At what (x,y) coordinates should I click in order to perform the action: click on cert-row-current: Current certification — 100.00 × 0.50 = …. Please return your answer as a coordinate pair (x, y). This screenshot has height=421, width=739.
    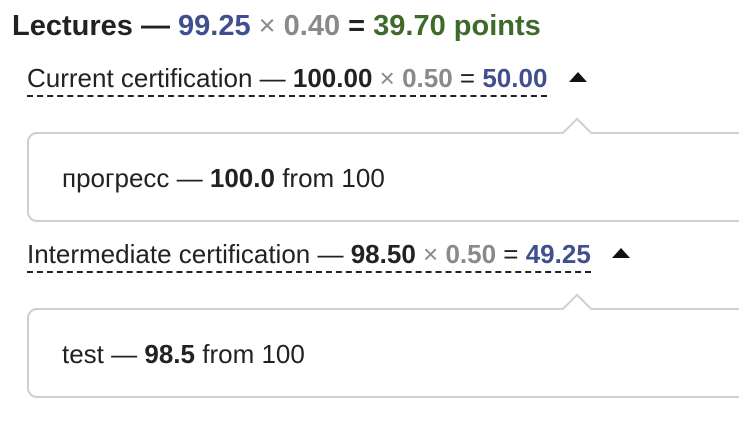
    Looking at the image, I should click on (307, 79).